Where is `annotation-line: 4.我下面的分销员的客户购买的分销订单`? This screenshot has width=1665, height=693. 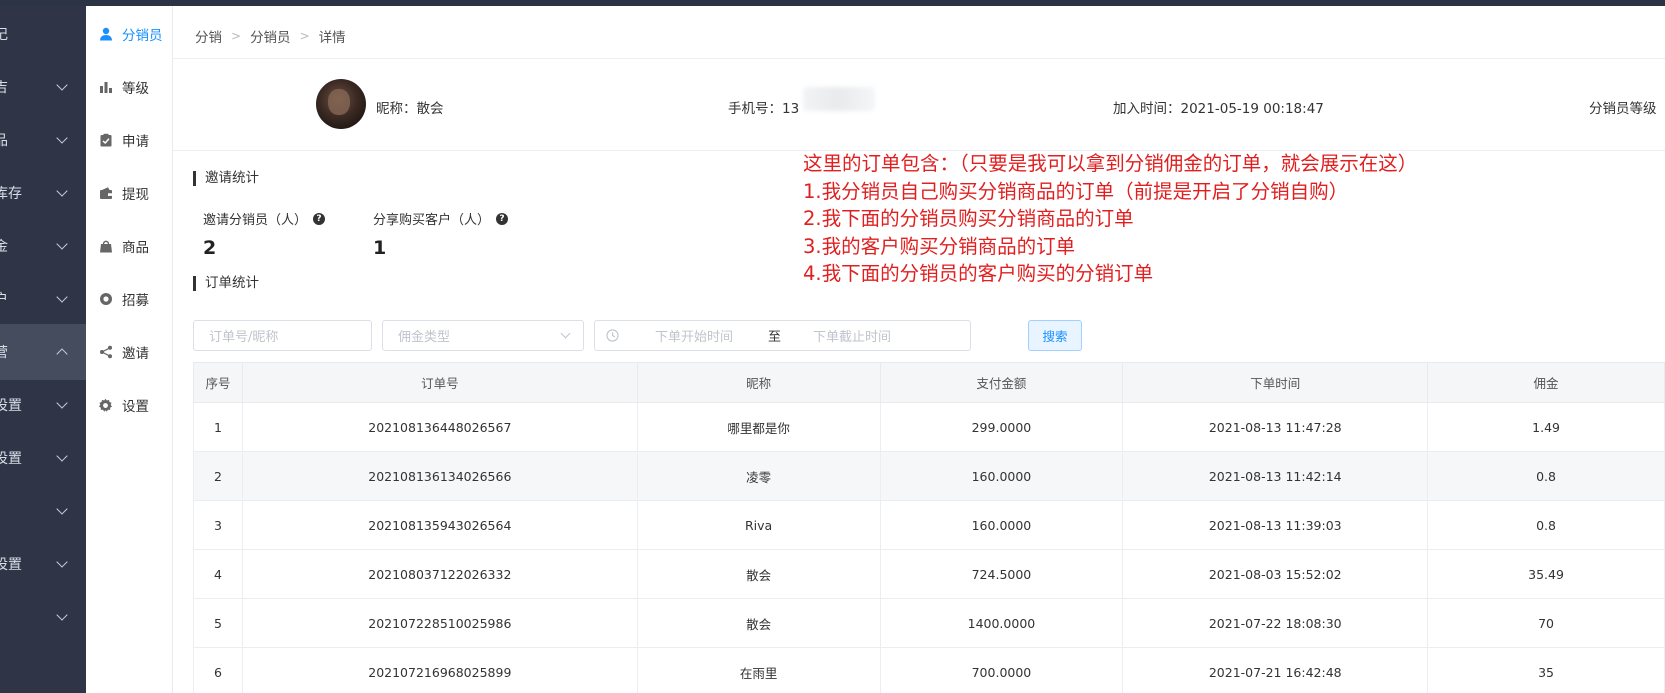
annotation-line: 4.我下面的分销员的客户购买的分销订单 is located at coordinates (978, 273).